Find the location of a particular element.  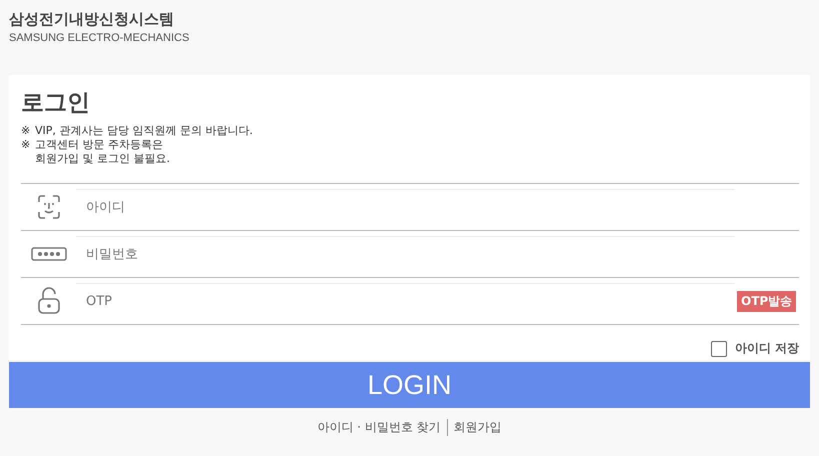

password-icon is located at coordinates (48, 254).